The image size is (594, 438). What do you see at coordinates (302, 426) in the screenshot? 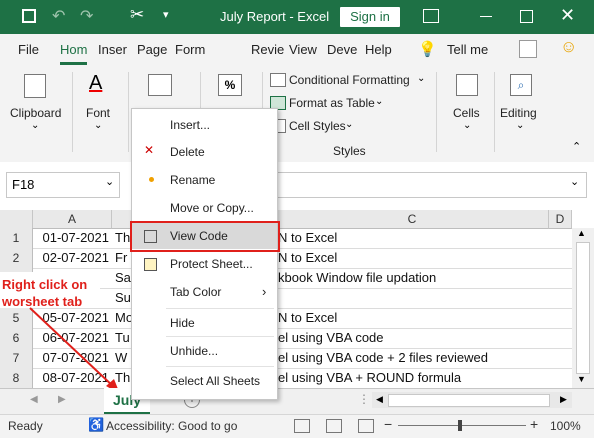
I see `normal-view-icon` at bounding box center [302, 426].